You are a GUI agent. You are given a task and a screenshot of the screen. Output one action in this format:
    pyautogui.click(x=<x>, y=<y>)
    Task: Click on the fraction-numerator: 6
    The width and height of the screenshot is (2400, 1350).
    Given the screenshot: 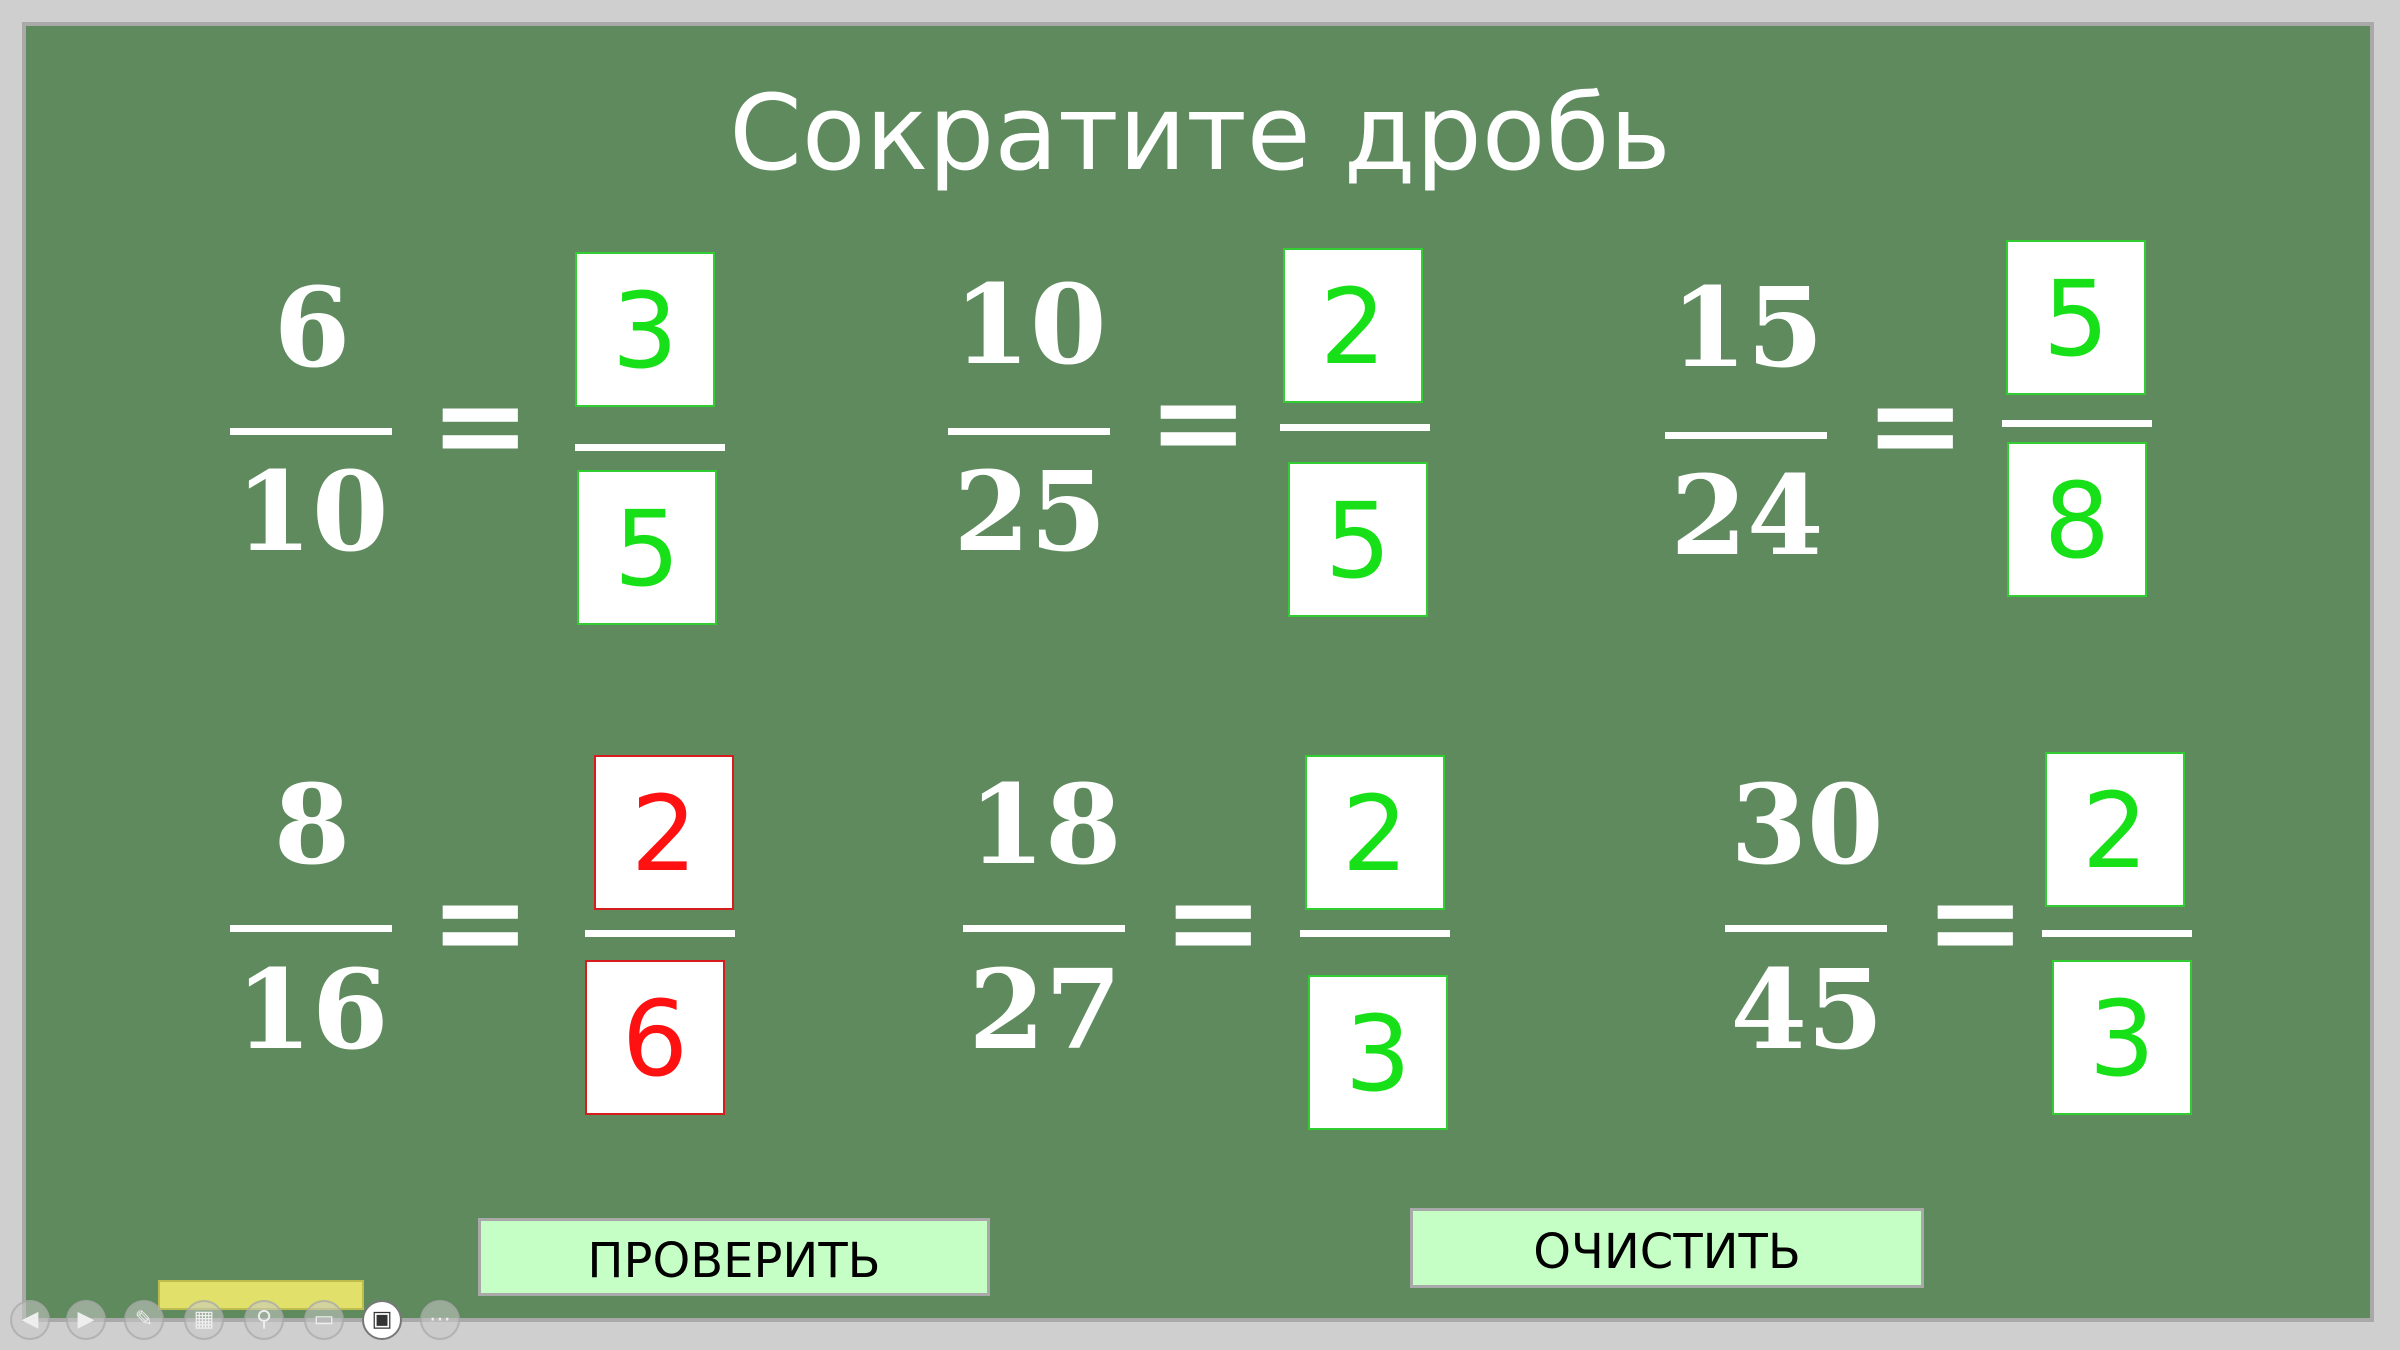 What is the action you would take?
    pyautogui.click(x=312, y=327)
    